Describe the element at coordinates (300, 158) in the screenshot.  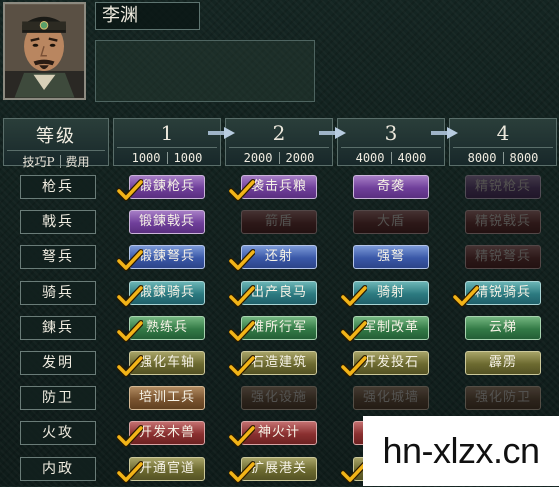
I see `level-cost: 2000` at that location.